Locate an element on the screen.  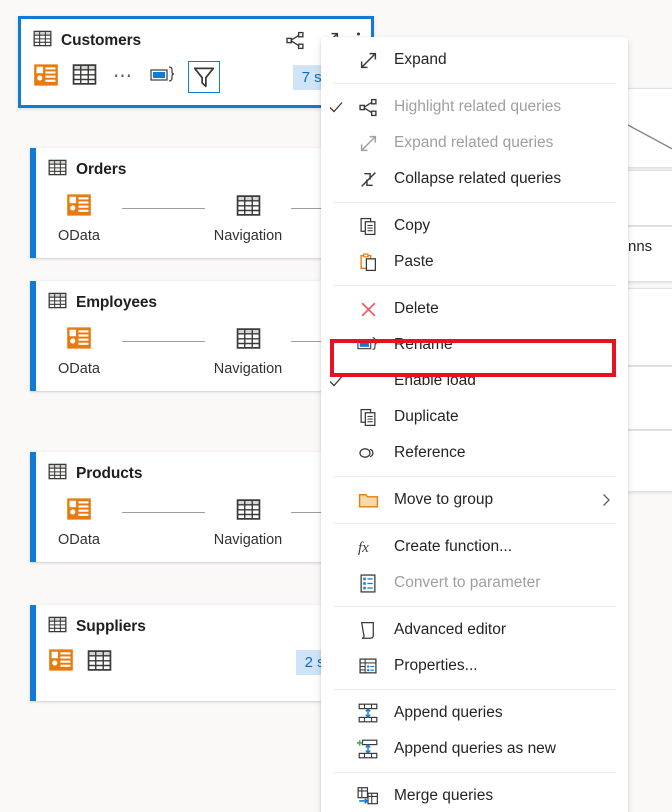
menu-item-label: Convert to parameter is located at coordinates (467, 582).